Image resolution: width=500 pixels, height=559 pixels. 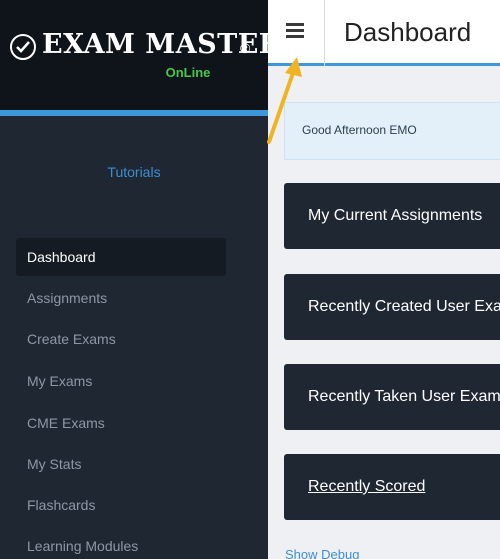 I want to click on sidebar-item-my-stats: My Stats, so click(x=121, y=464).